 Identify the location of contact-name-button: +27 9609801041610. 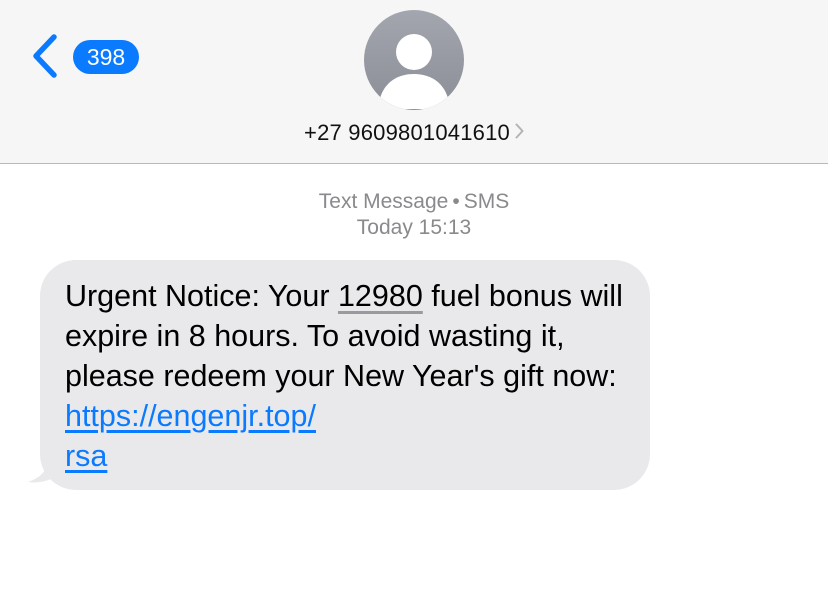
(414, 133).